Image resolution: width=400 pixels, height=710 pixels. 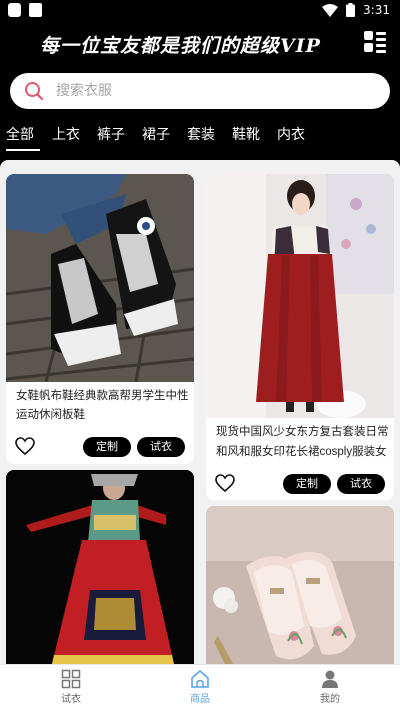 What do you see at coordinates (330, 699) in the screenshot?
I see `nav-label: 我的` at bounding box center [330, 699].